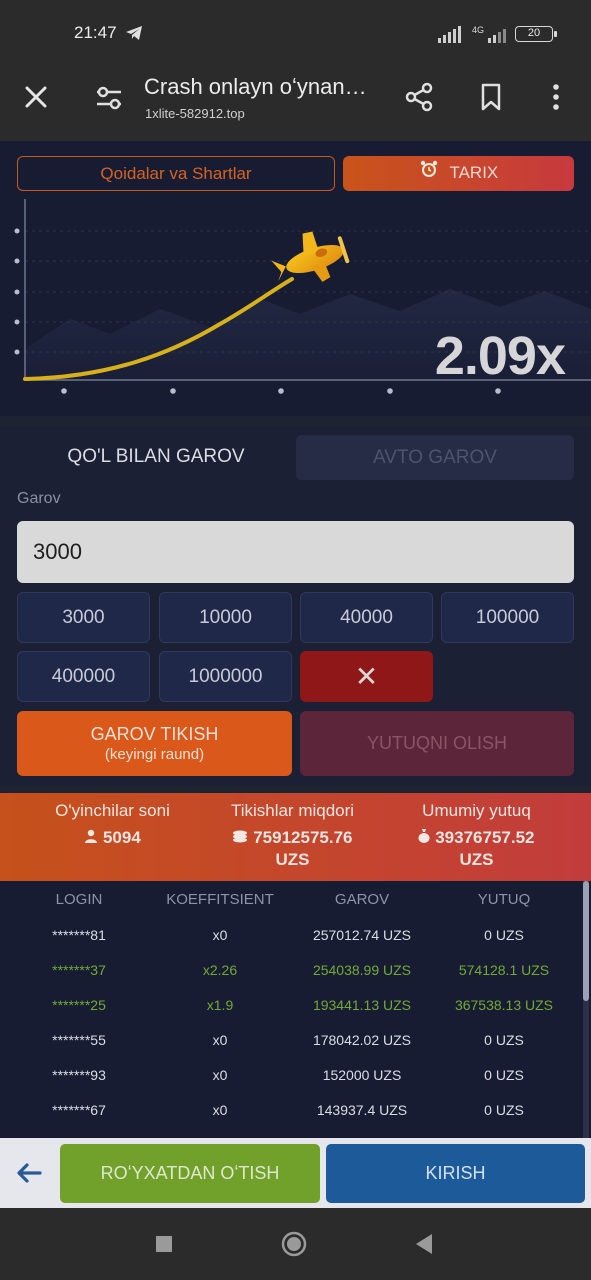 The height and width of the screenshot is (1280, 591). I want to click on more-options-icon, so click(556, 97).